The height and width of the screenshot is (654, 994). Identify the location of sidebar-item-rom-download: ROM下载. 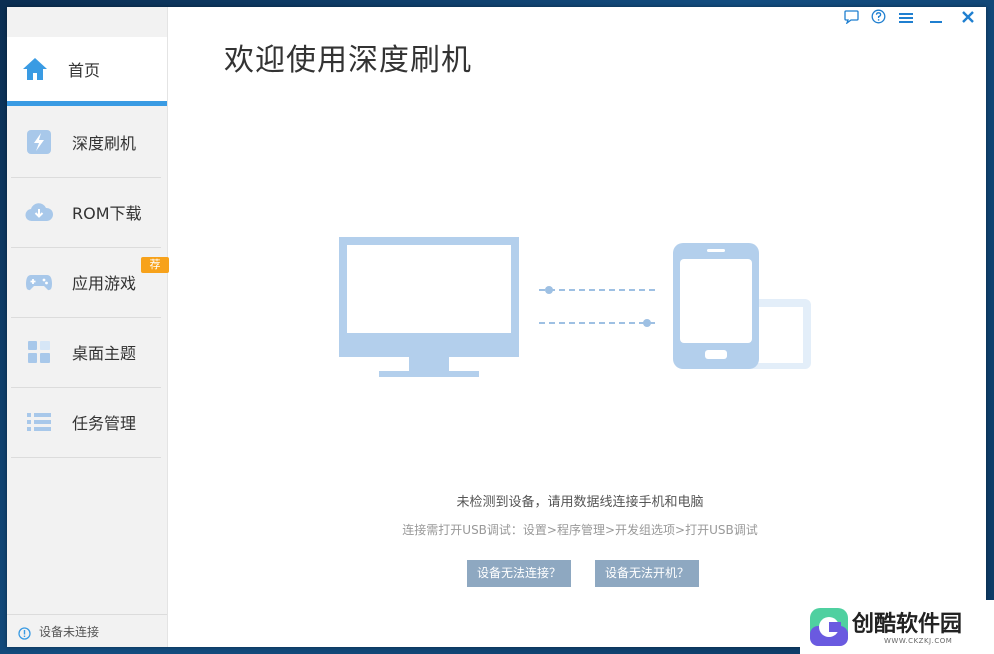
(86, 212).